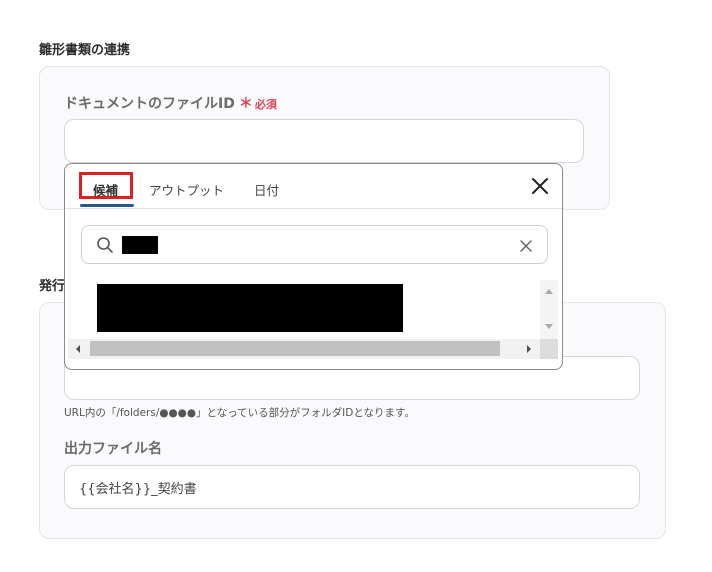  Describe the element at coordinates (85, 50) in the screenshot. I see `section-title-template: 雛形書類の連携` at that location.